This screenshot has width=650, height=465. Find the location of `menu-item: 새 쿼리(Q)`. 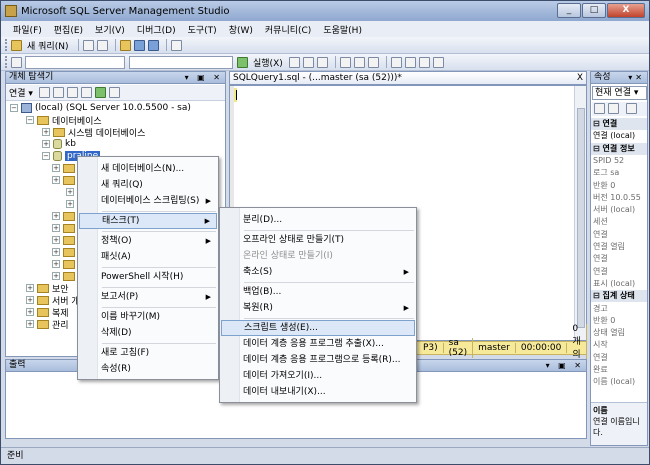

menu-item: 새 쿼리(Q) is located at coordinates (148, 185).